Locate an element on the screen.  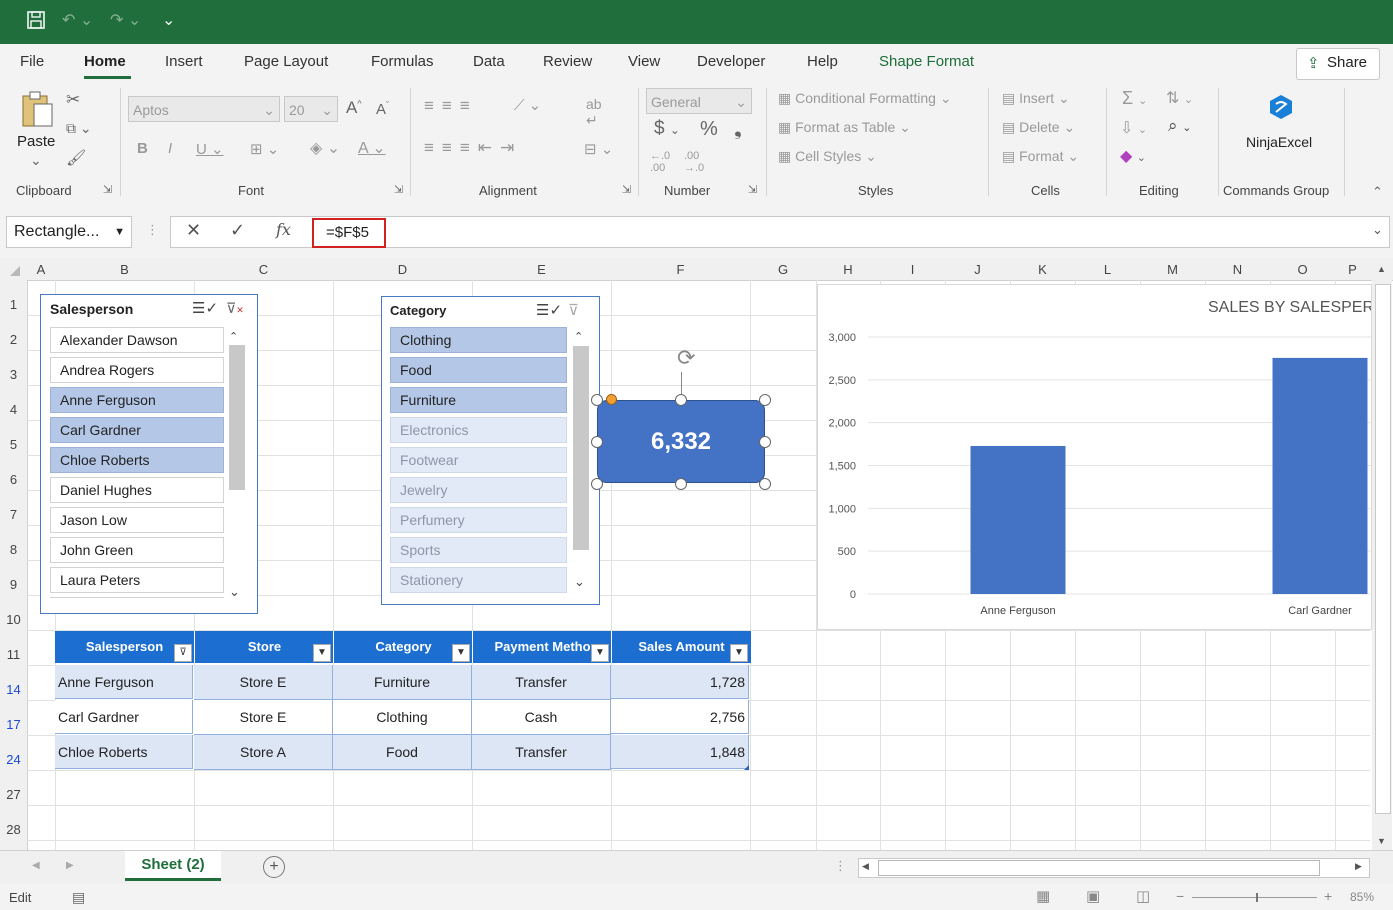
name-box-dropdown-icon: ▼ is located at coordinates (119, 232).